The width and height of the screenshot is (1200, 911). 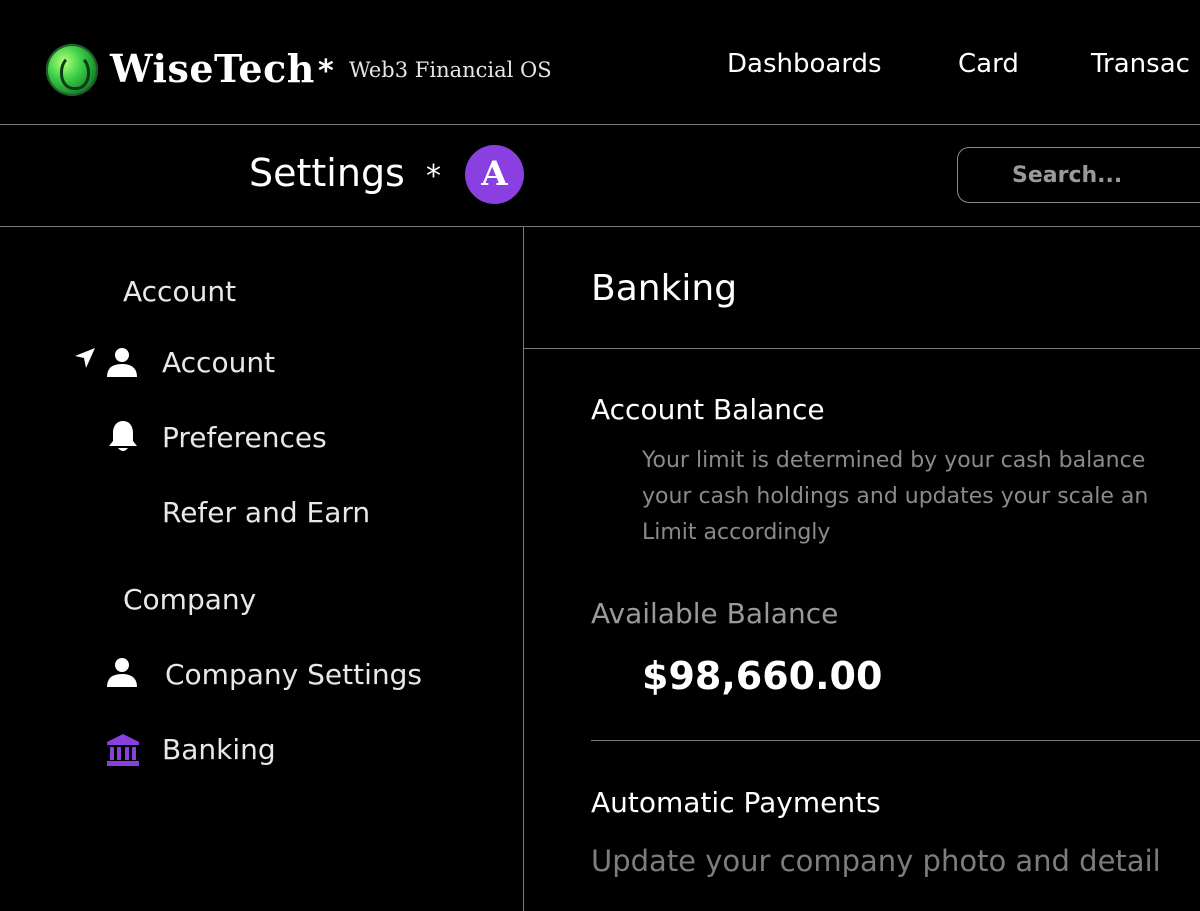 What do you see at coordinates (450, 70) in the screenshot?
I see `brand-tagline: Web3 Financial OS` at bounding box center [450, 70].